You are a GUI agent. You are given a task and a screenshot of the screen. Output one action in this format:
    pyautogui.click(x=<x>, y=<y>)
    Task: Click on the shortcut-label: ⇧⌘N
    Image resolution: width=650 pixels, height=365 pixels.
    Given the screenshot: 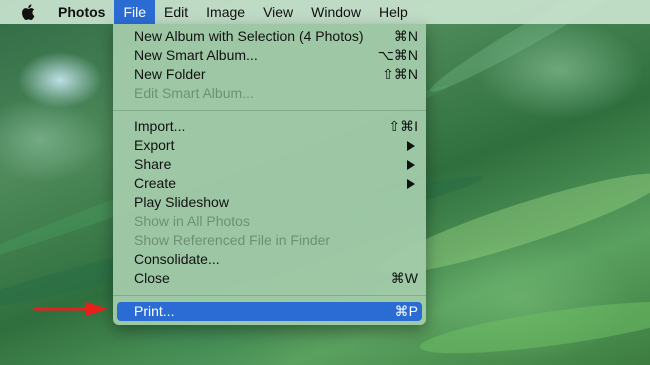 What is the action you would take?
    pyautogui.click(x=400, y=74)
    